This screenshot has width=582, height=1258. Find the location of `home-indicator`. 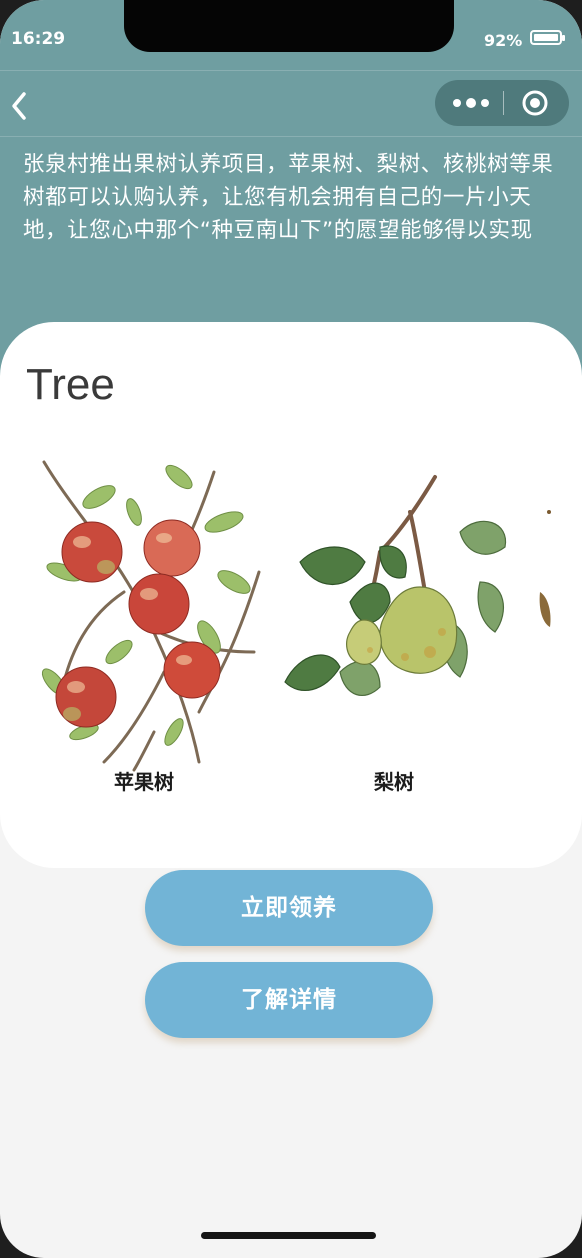

home-indicator is located at coordinates (288, 1235).